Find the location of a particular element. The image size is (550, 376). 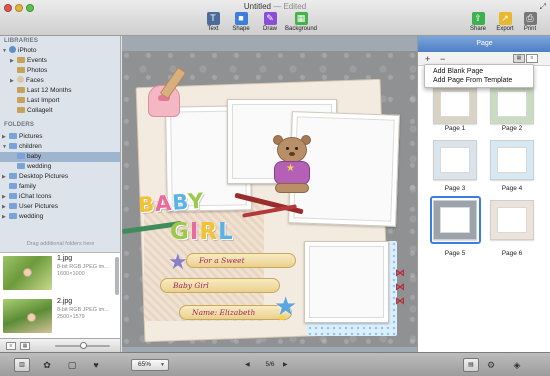

title-letter: A is located at coordinates (164, 203).